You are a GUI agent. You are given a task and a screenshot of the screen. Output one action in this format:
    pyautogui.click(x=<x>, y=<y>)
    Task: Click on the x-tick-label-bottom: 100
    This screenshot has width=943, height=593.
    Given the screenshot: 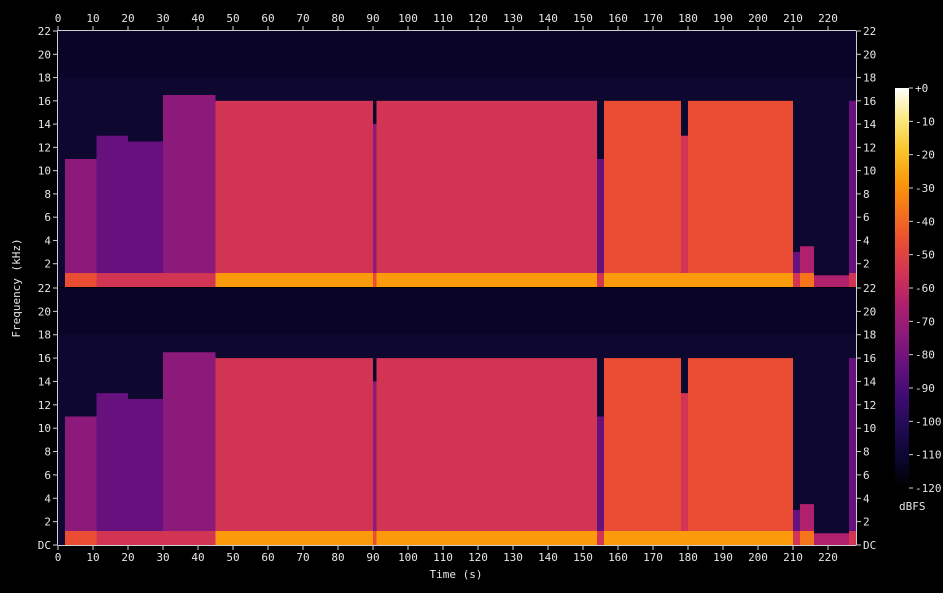 What is the action you would take?
    pyautogui.click(x=408, y=557)
    